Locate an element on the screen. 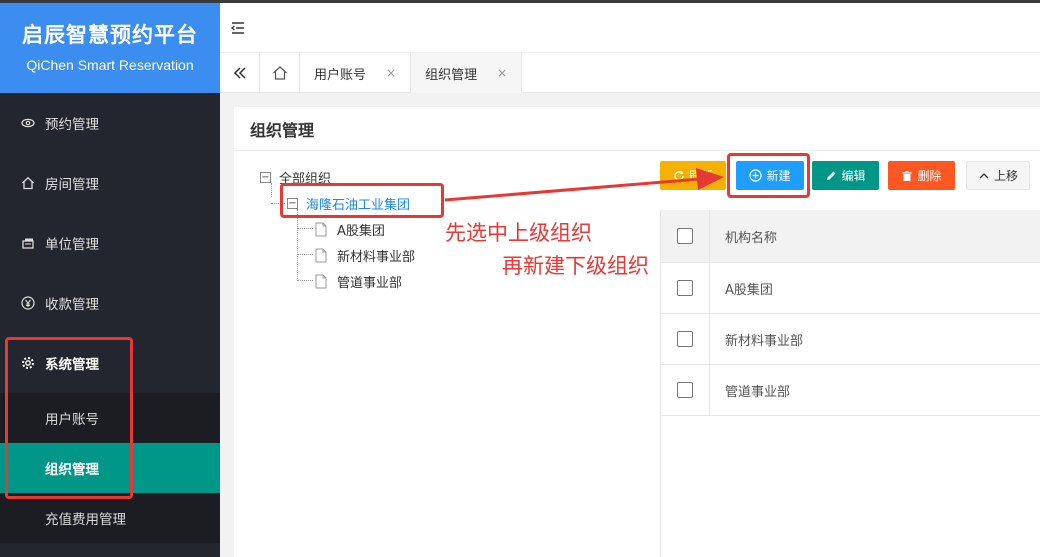 The width and height of the screenshot is (1040, 557). top-border is located at coordinates (520, 1).